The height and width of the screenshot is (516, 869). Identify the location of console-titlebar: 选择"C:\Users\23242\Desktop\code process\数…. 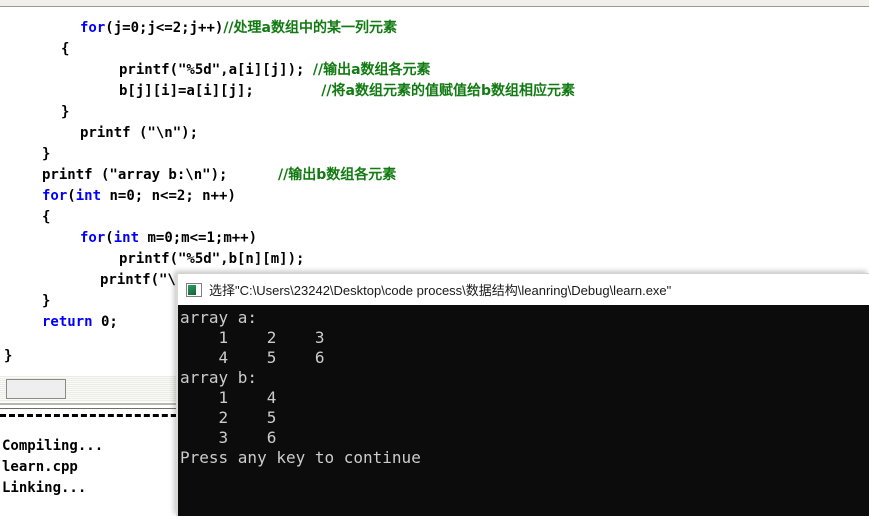
(523, 289).